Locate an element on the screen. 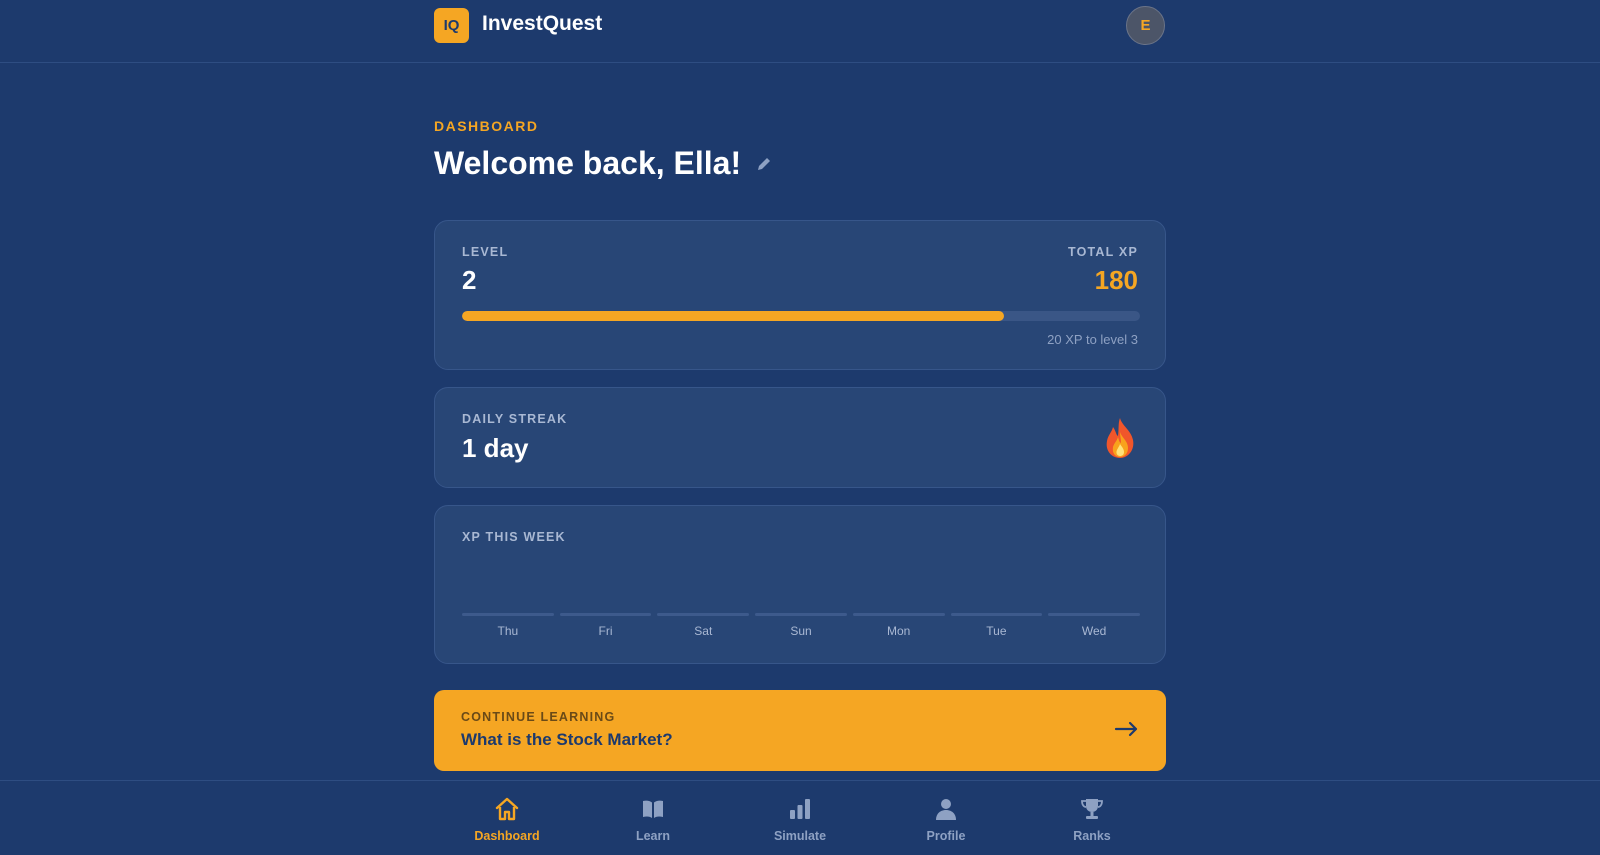  xp-day-label: Sun is located at coordinates (801, 631).